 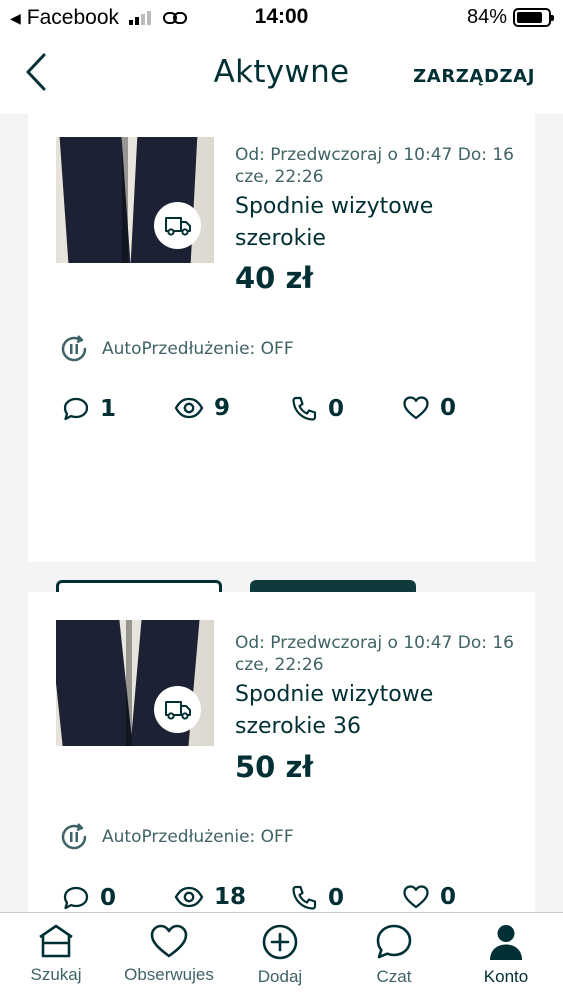 I want to click on messages-count: 0, so click(x=108, y=898).